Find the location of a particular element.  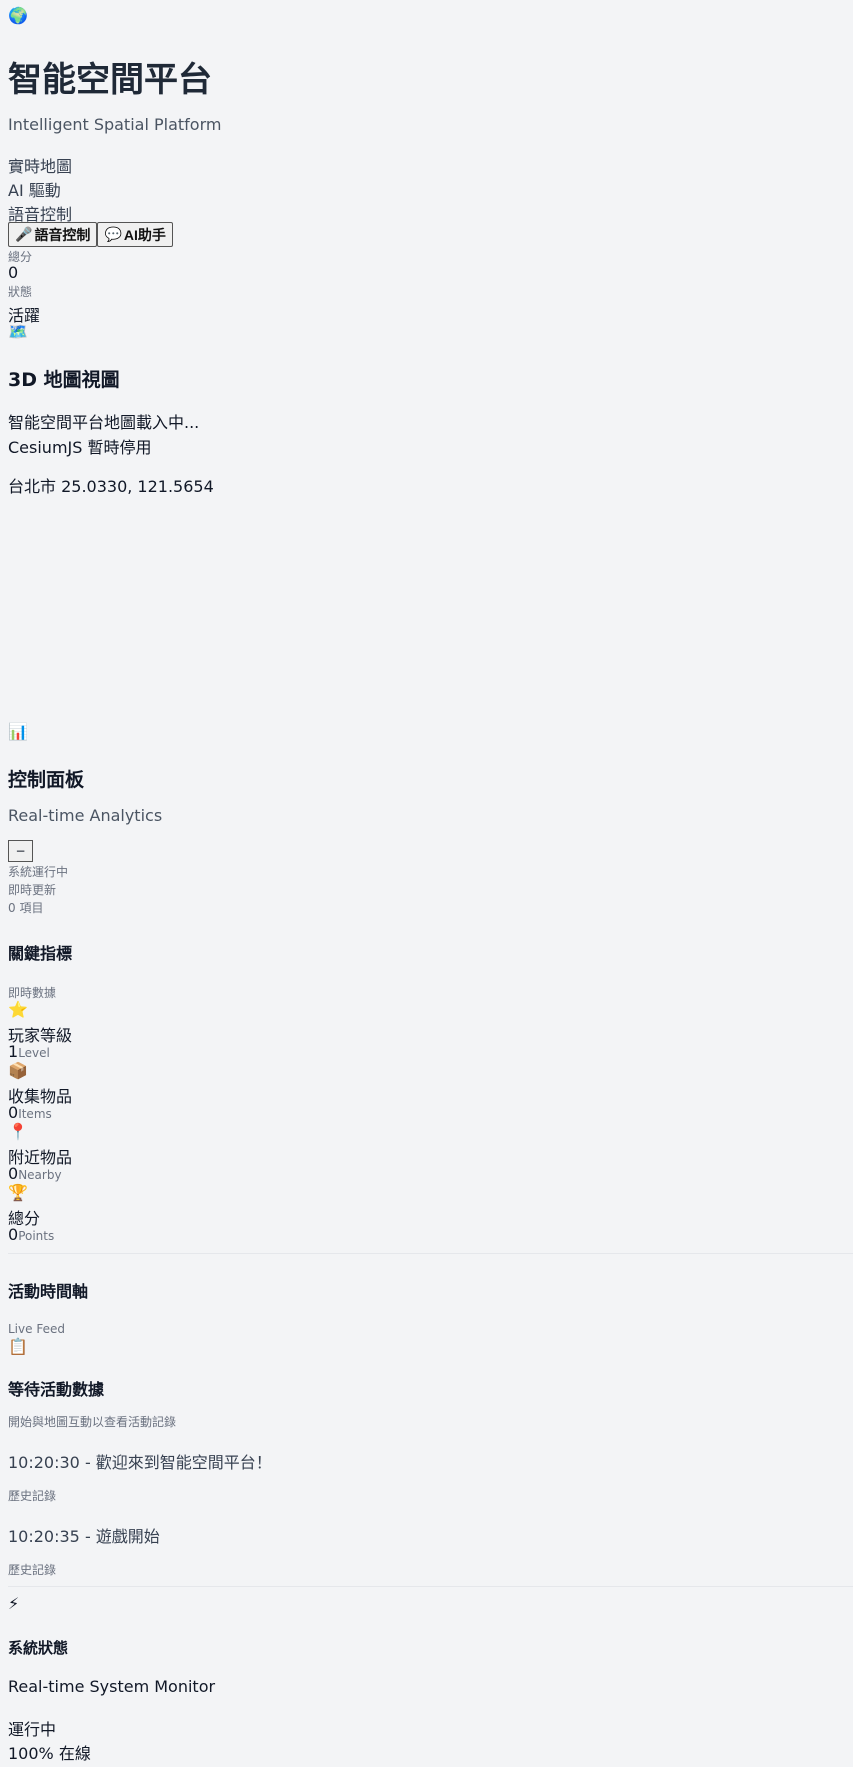

metric-items: 0Items is located at coordinates (30, 1112).